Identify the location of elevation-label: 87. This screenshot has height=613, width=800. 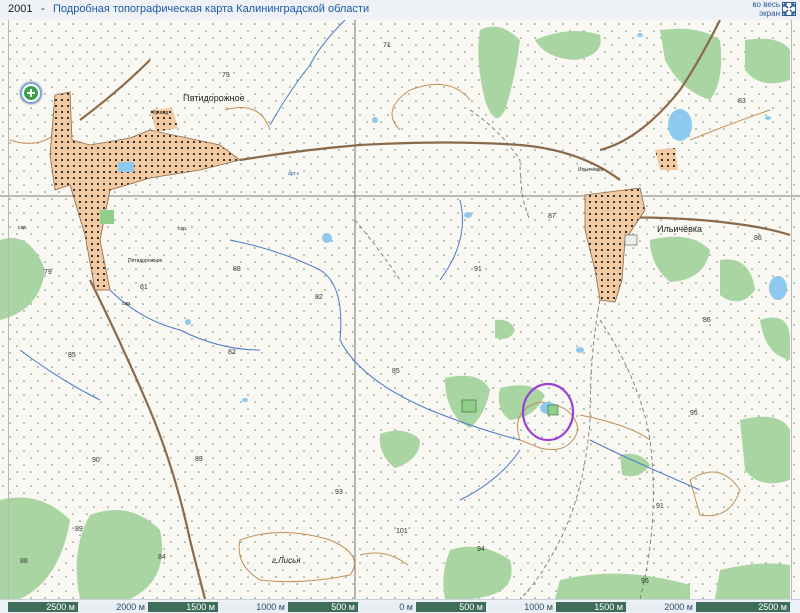
(552, 216).